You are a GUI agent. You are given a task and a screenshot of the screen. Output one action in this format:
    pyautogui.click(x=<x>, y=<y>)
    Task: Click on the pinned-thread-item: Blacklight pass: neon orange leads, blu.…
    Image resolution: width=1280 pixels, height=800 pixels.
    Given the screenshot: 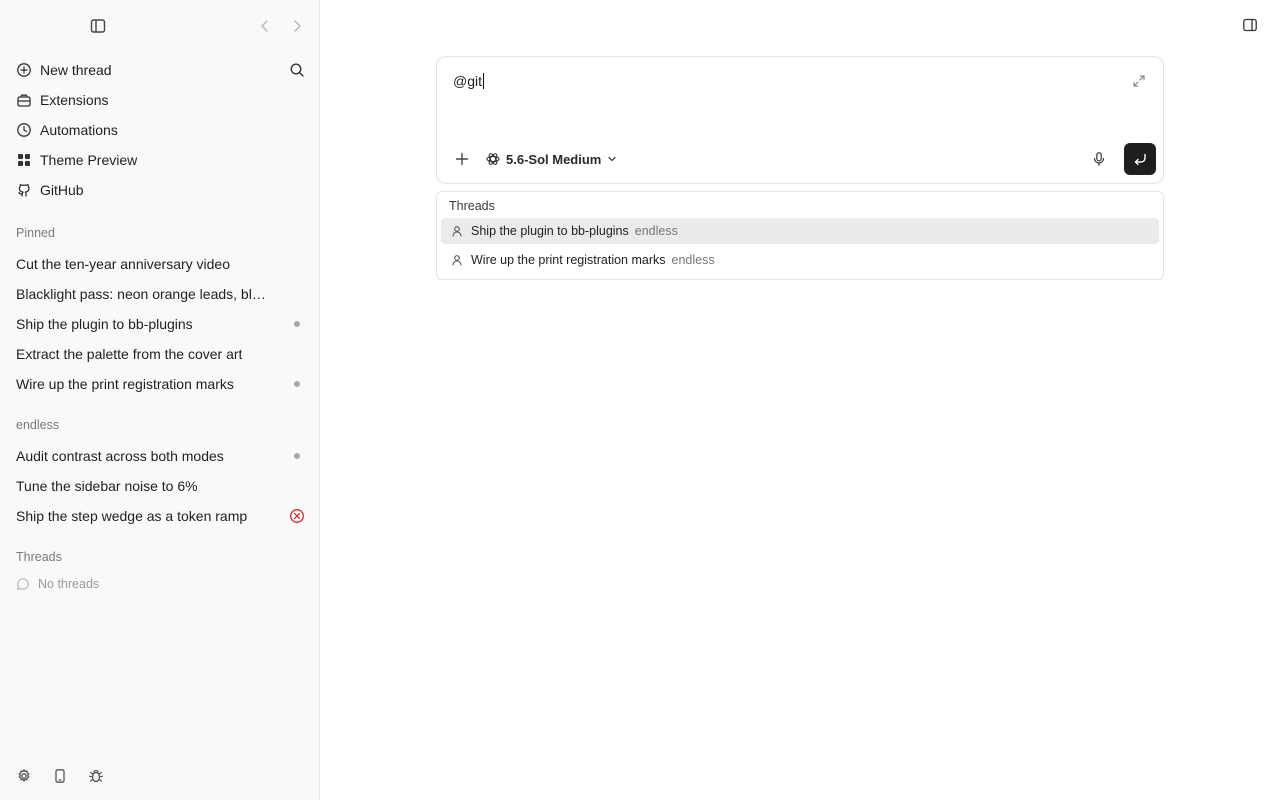 What is the action you would take?
    pyautogui.click(x=160, y=294)
    